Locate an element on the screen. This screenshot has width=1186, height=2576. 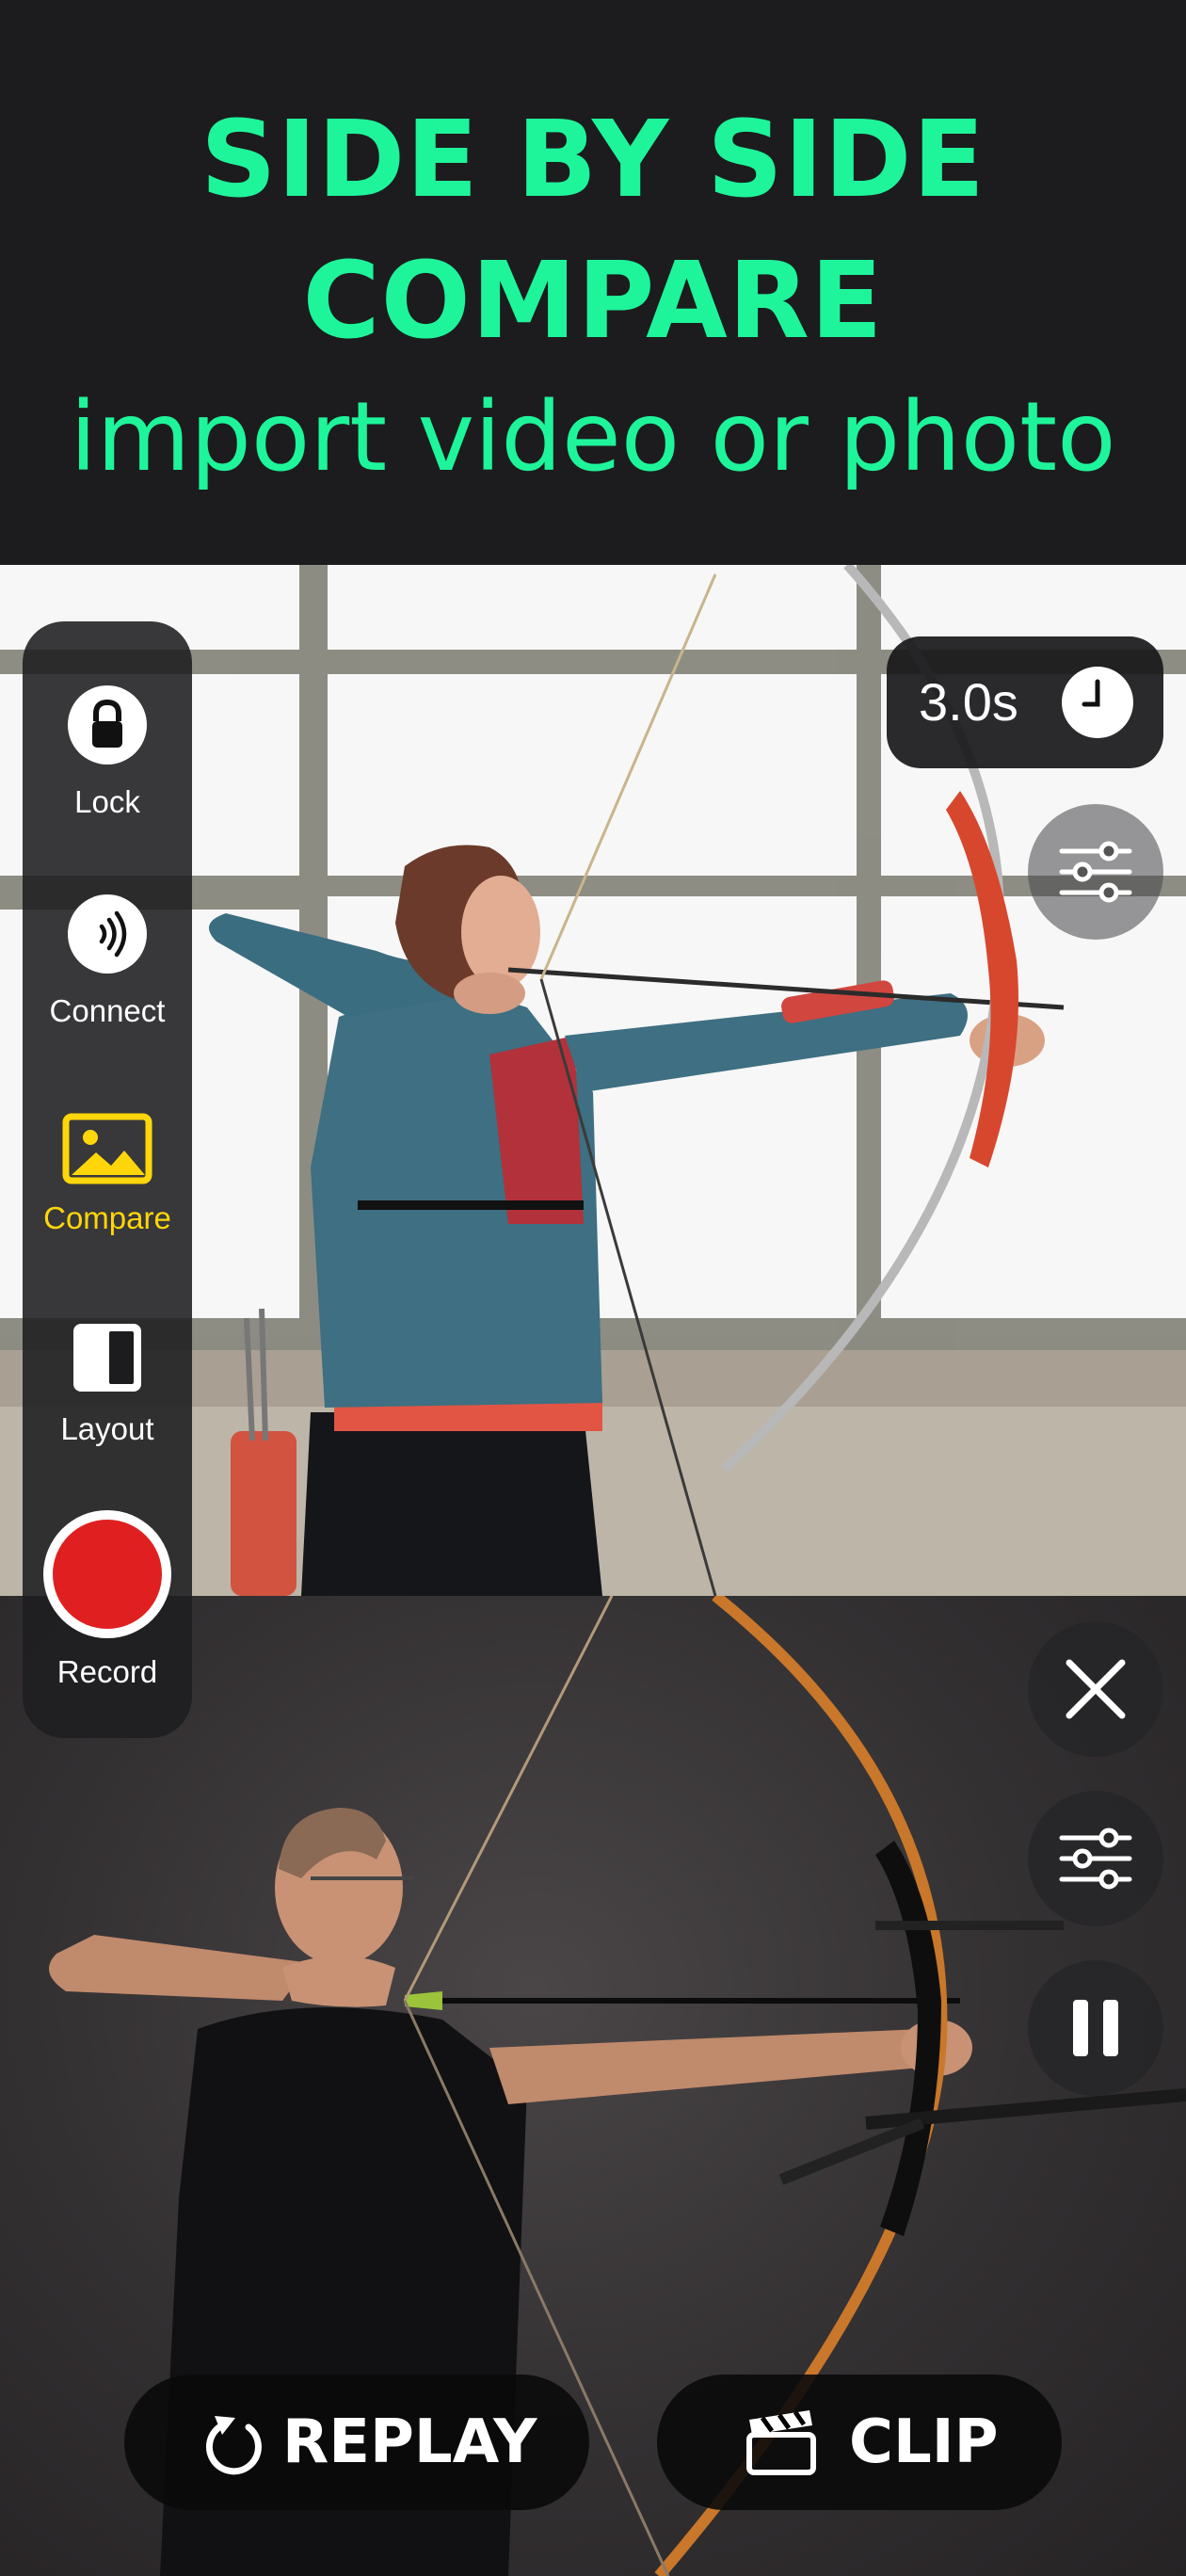
timer-value: 3.0s is located at coordinates (969, 702).